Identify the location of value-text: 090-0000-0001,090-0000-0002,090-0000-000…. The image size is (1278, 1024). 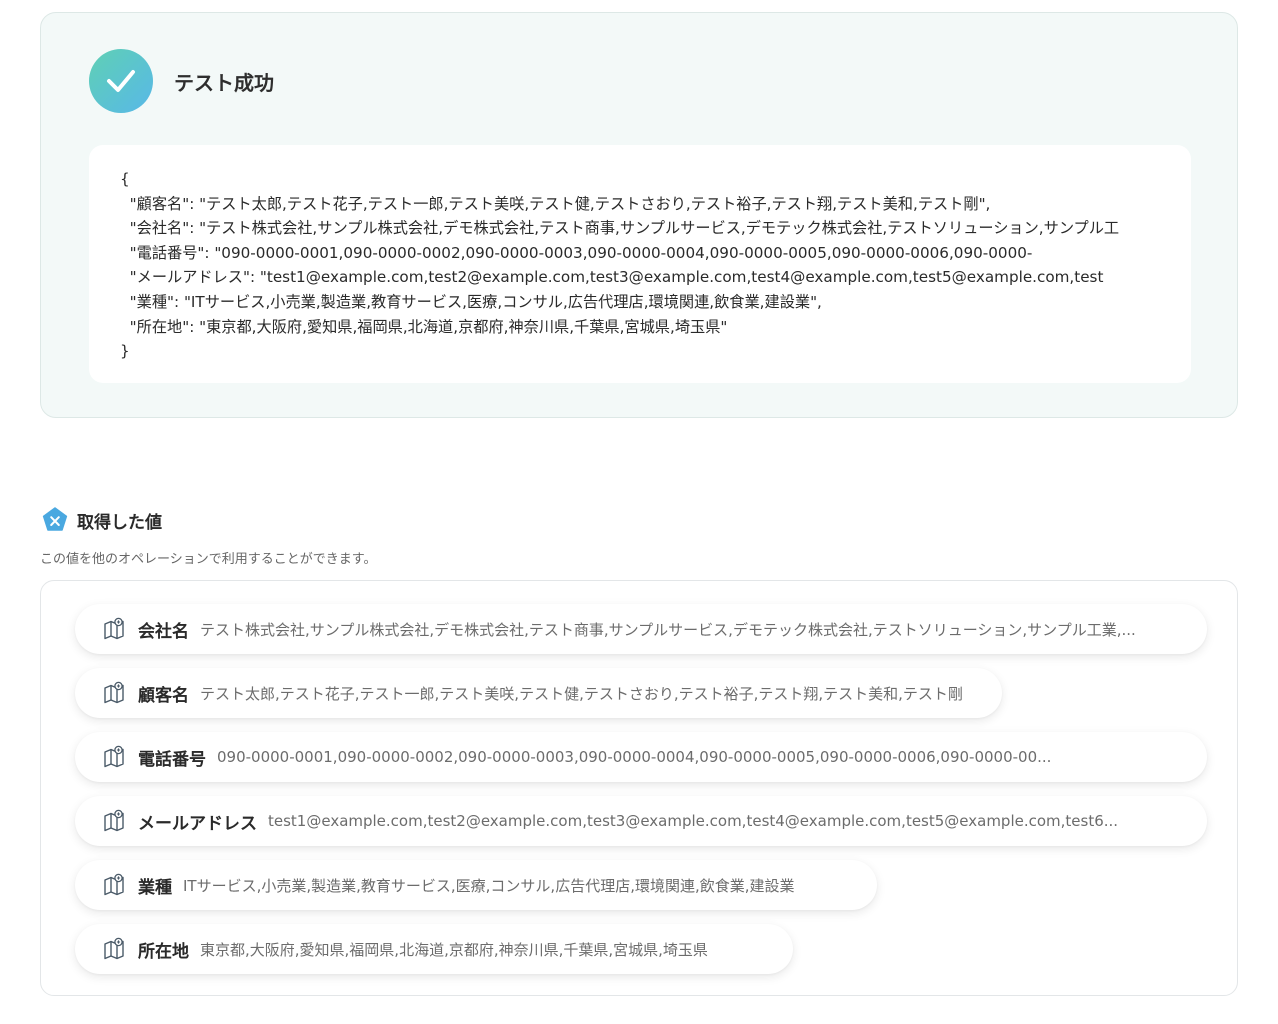
(634, 757).